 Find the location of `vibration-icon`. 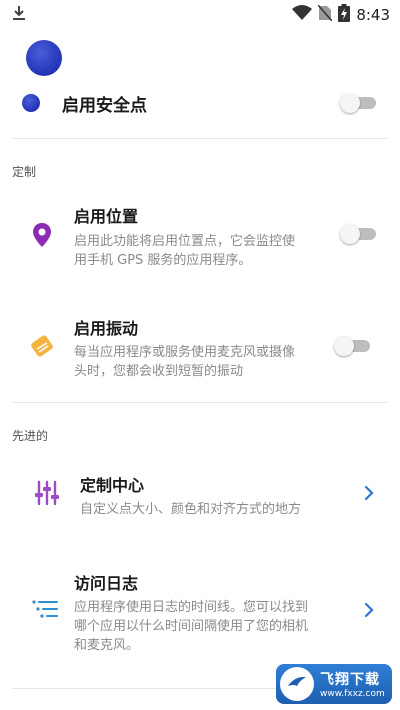

vibration-icon is located at coordinates (42, 348).